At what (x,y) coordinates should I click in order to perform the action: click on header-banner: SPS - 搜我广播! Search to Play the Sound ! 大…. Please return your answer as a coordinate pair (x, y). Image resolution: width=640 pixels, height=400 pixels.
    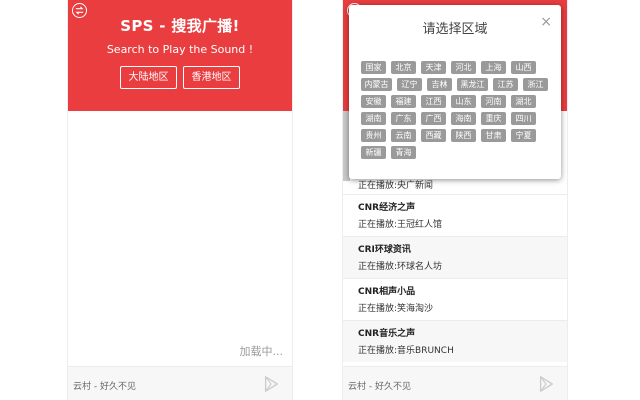
    Looking at the image, I should click on (180, 55).